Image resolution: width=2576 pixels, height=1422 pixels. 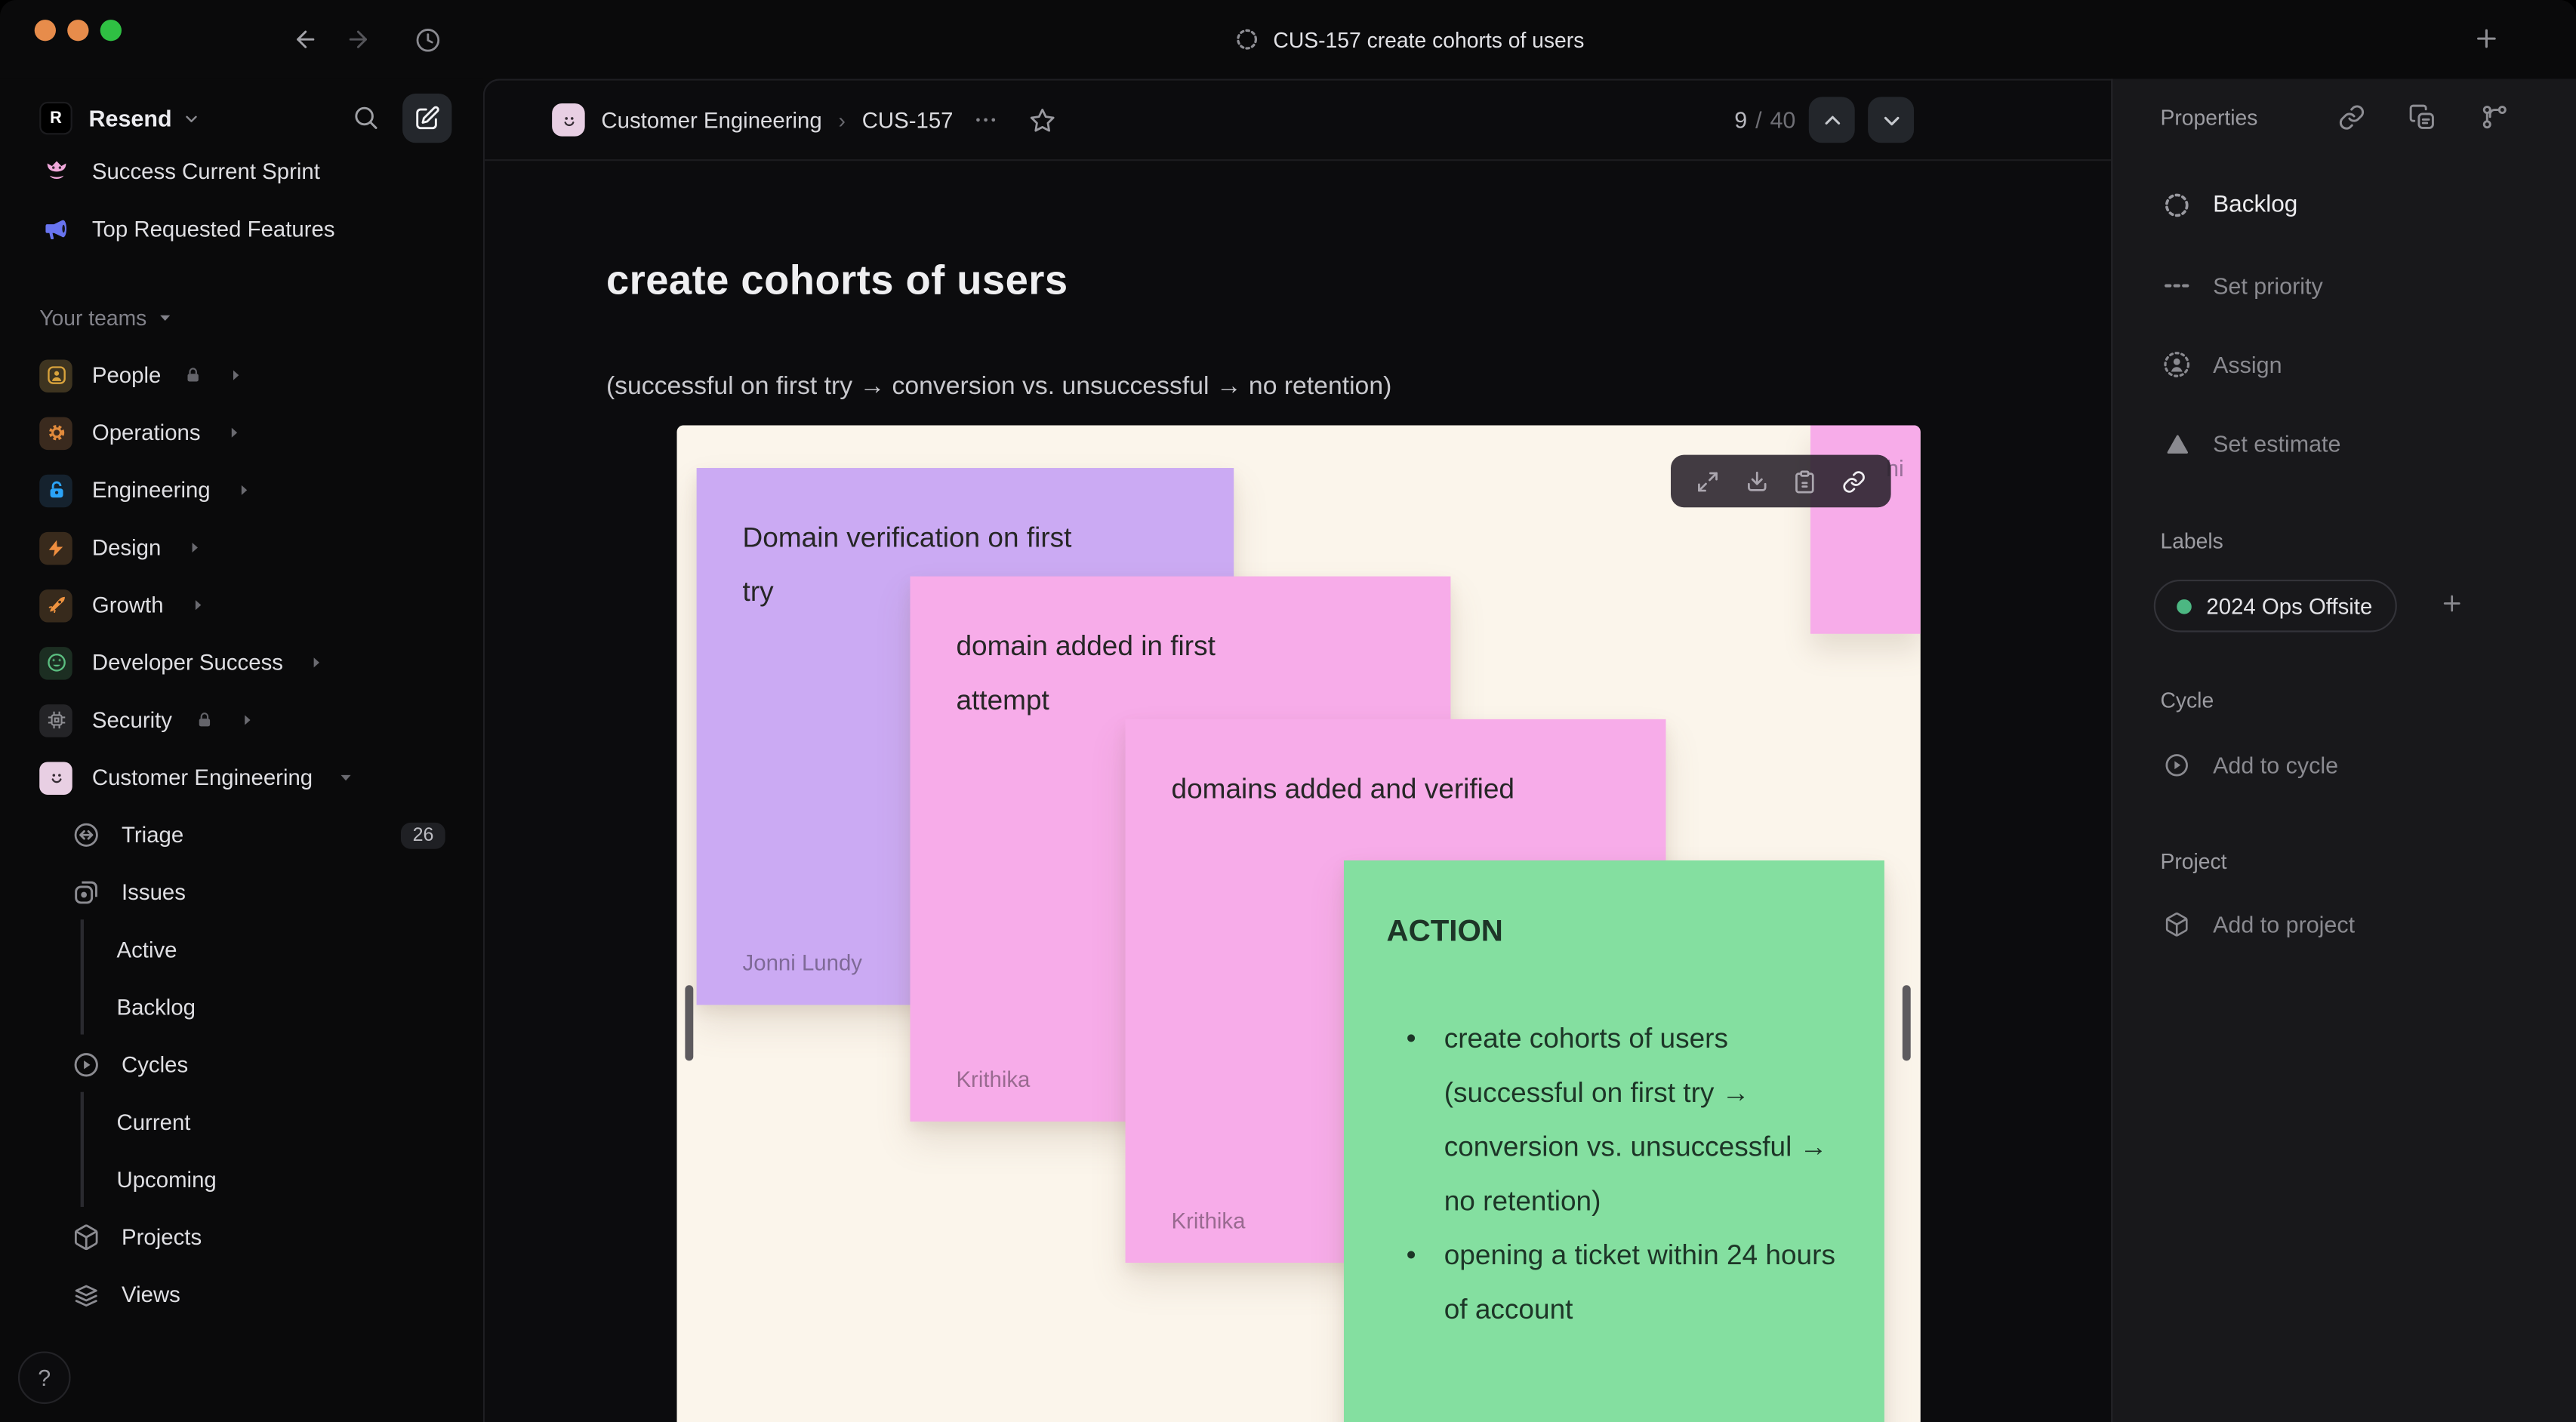 What do you see at coordinates (2344, 925) in the screenshot?
I see `add-to-project-row: Add to project` at bounding box center [2344, 925].